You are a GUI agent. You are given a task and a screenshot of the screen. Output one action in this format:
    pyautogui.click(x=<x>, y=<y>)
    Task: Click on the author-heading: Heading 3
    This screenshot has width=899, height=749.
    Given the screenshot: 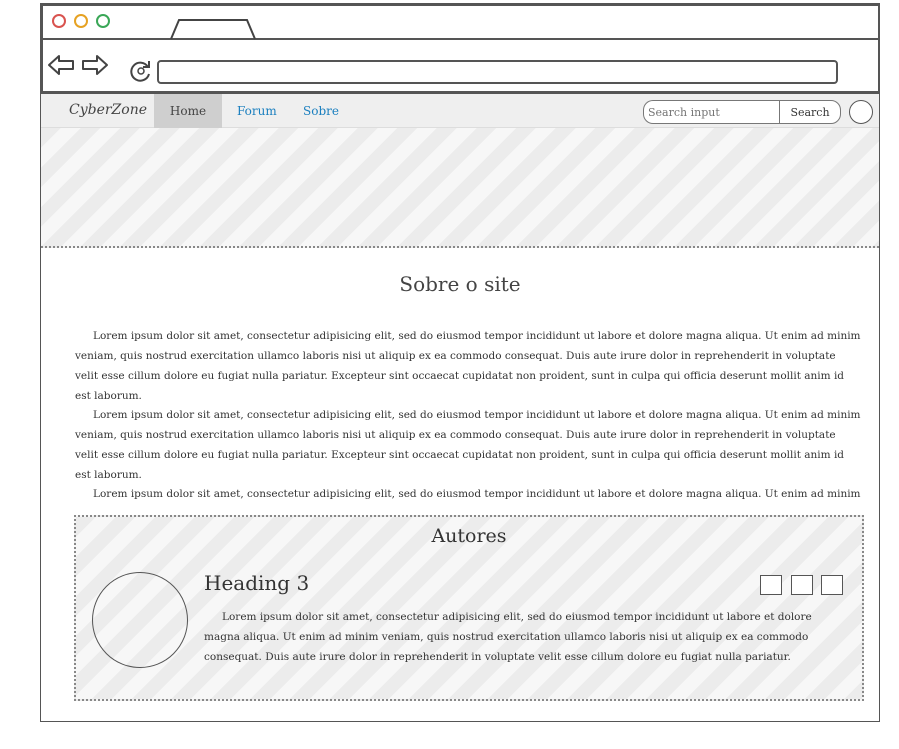 What is the action you would take?
    pyautogui.click(x=257, y=583)
    